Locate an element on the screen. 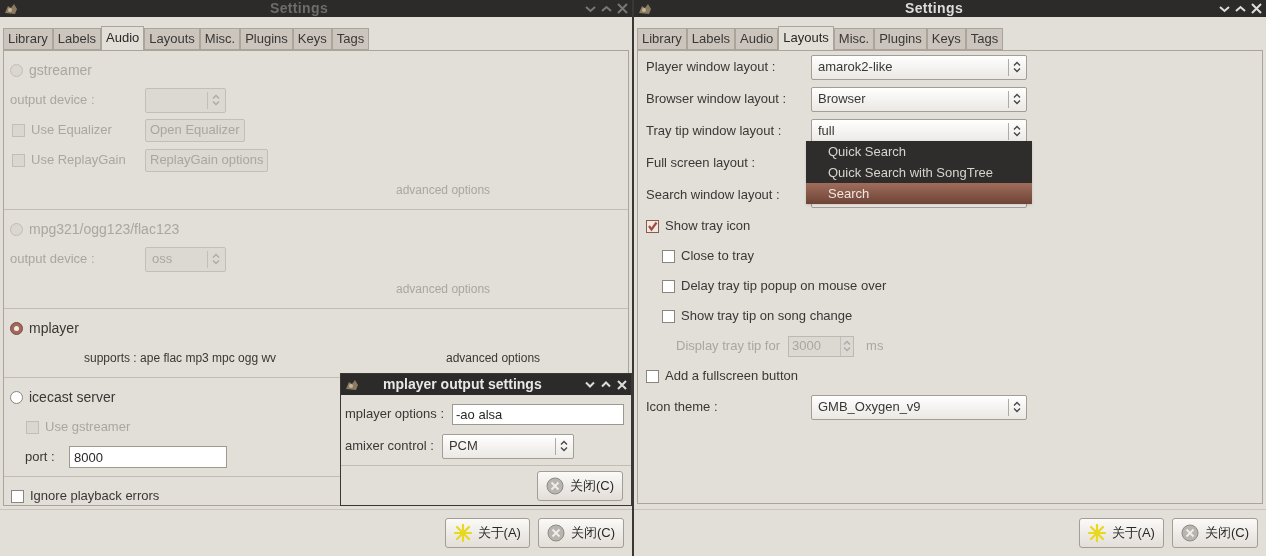  field-label: port : is located at coordinates (40, 457).